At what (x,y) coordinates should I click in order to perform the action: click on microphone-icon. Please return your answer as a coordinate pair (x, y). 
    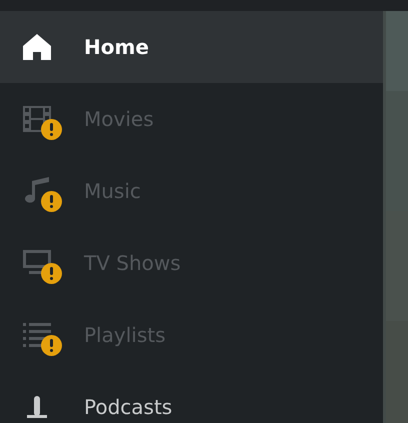
    Looking at the image, I should click on (37, 407).